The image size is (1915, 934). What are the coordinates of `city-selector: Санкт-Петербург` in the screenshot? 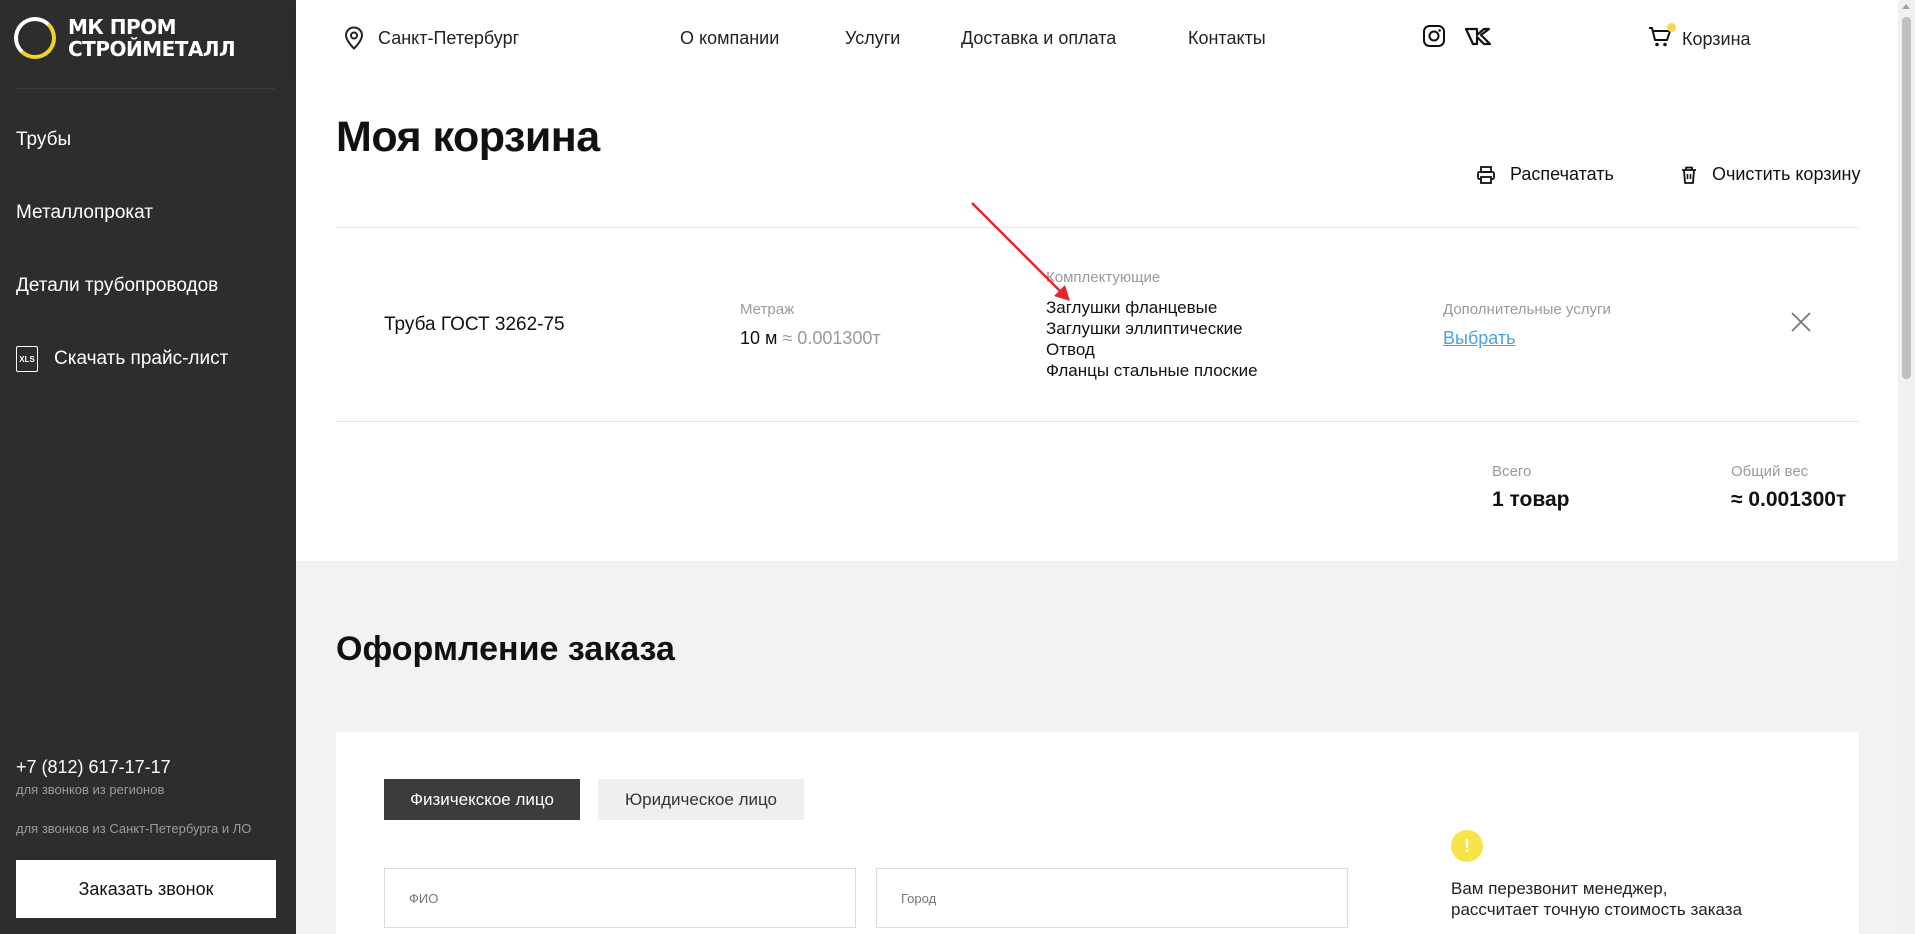 It's located at (431, 38).